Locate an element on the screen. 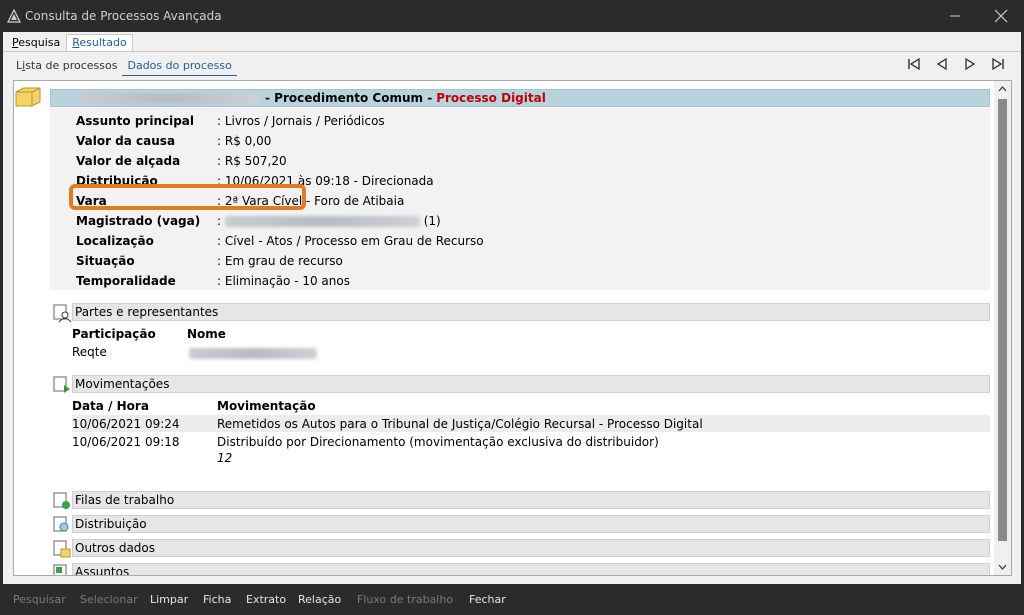 This screenshot has height=615, width=1024. work-queue-icon is located at coordinates (61, 500).